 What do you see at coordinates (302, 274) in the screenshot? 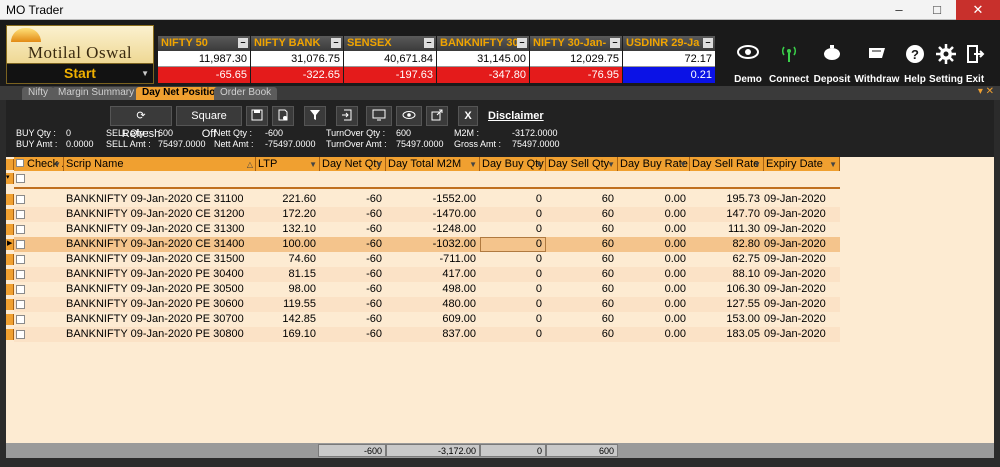
I see `cell-ltp: 81.15` at bounding box center [302, 274].